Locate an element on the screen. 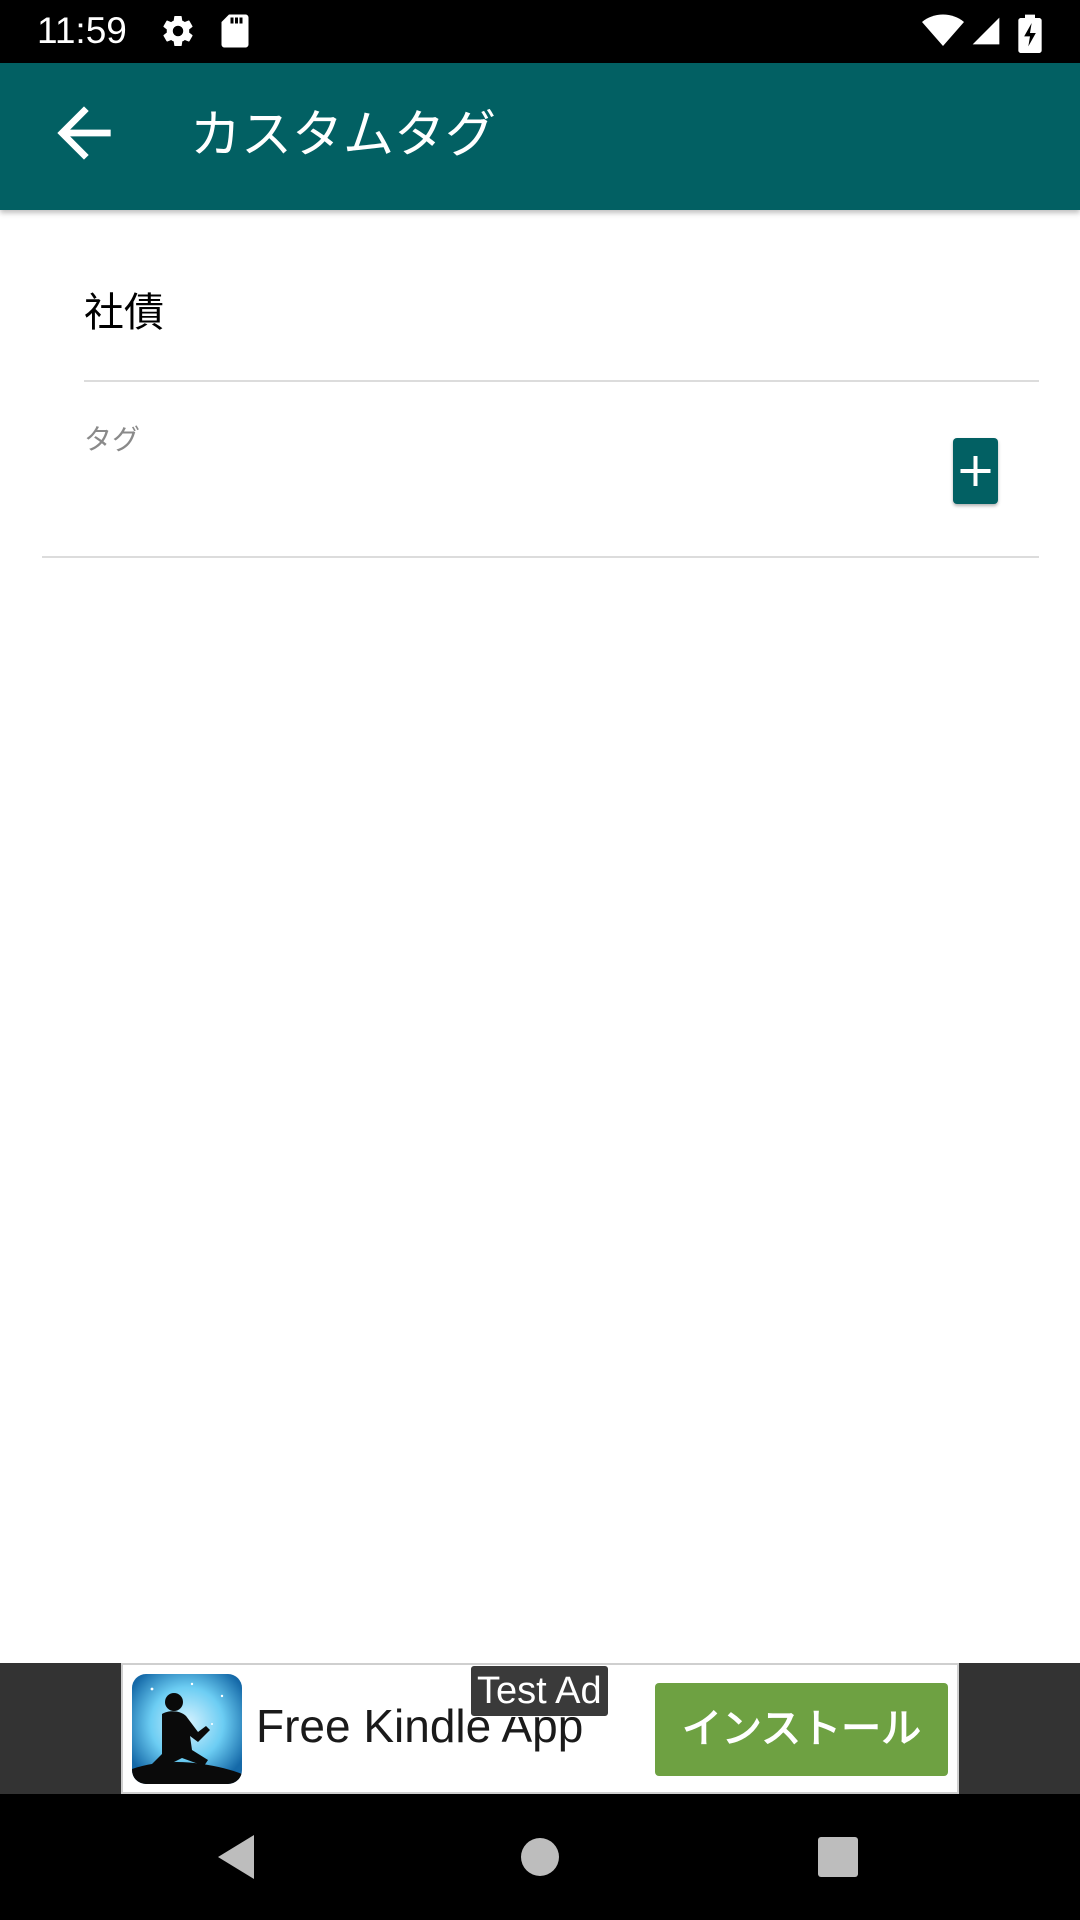  test-ad-badge: Test Ad is located at coordinates (539, 1691).